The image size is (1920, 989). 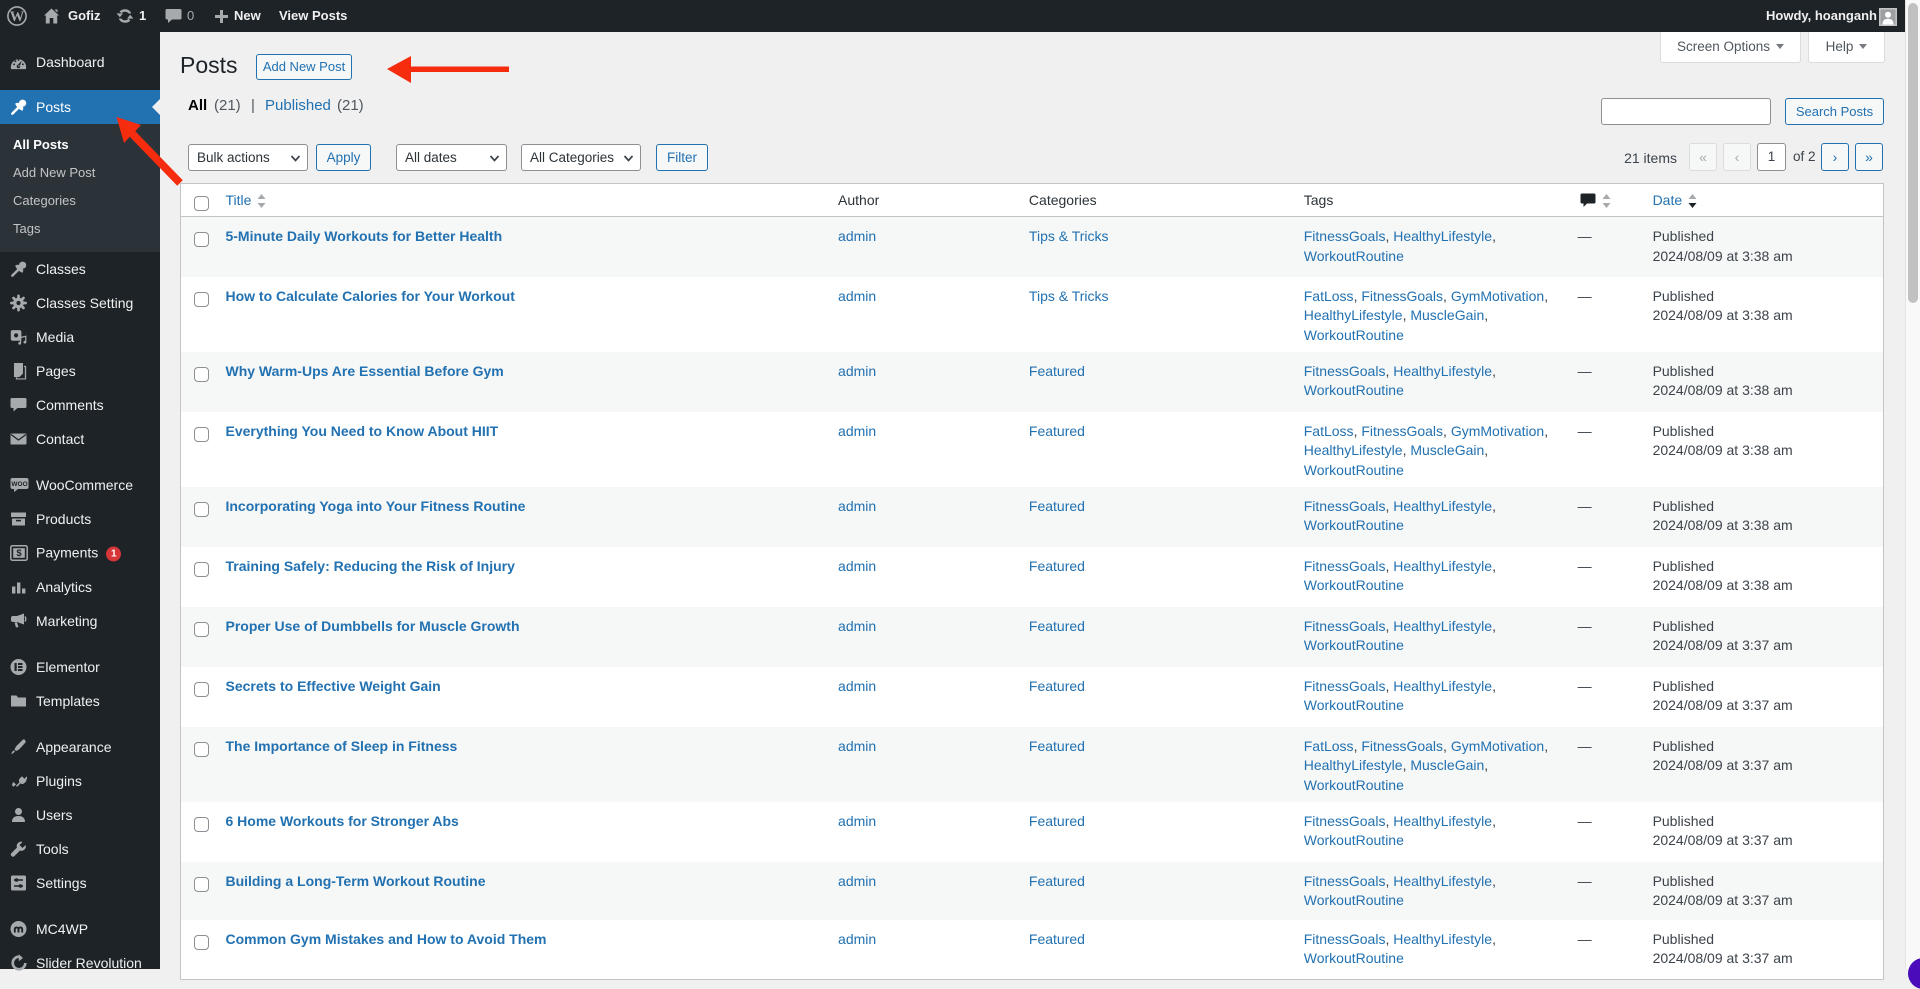 What do you see at coordinates (17, 17) in the screenshot?
I see `svg-text: W` at bounding box center [17, 17].